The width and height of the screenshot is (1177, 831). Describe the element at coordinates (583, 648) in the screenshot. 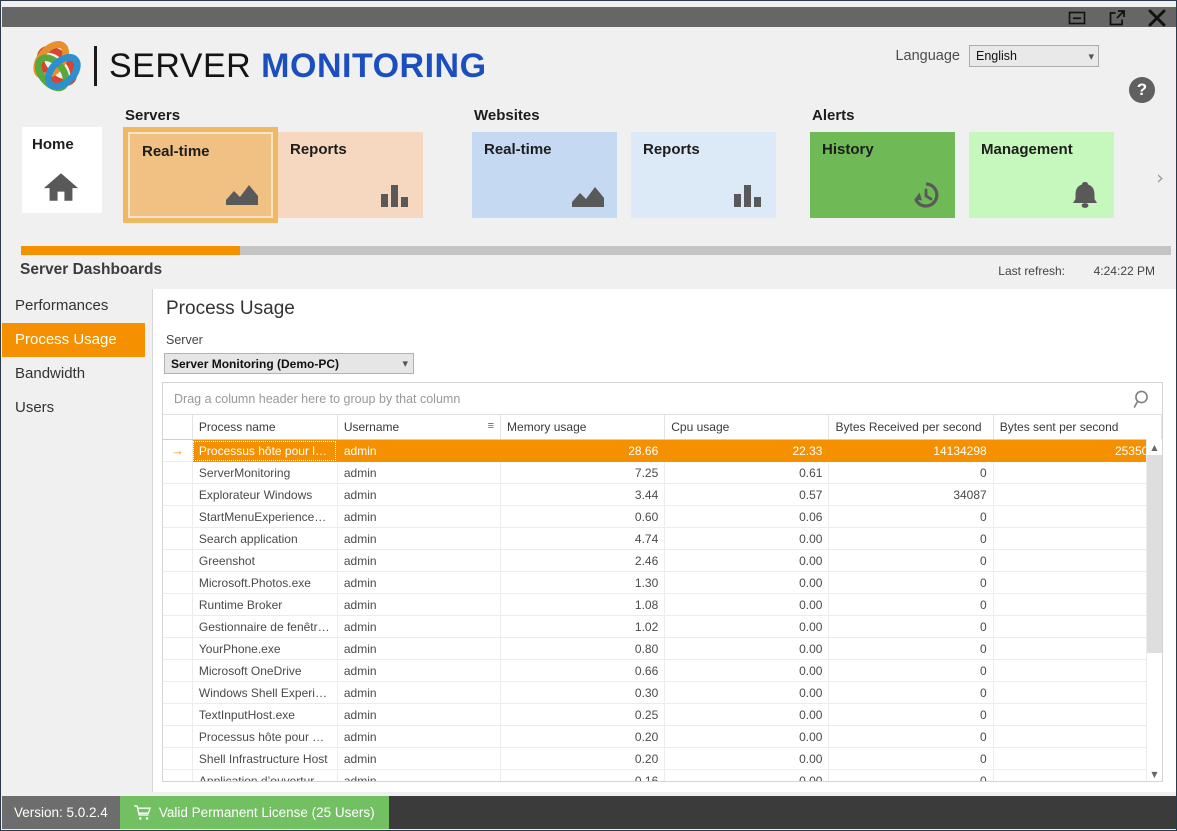

I see `cell-memory-usage: 0.80` at that location.